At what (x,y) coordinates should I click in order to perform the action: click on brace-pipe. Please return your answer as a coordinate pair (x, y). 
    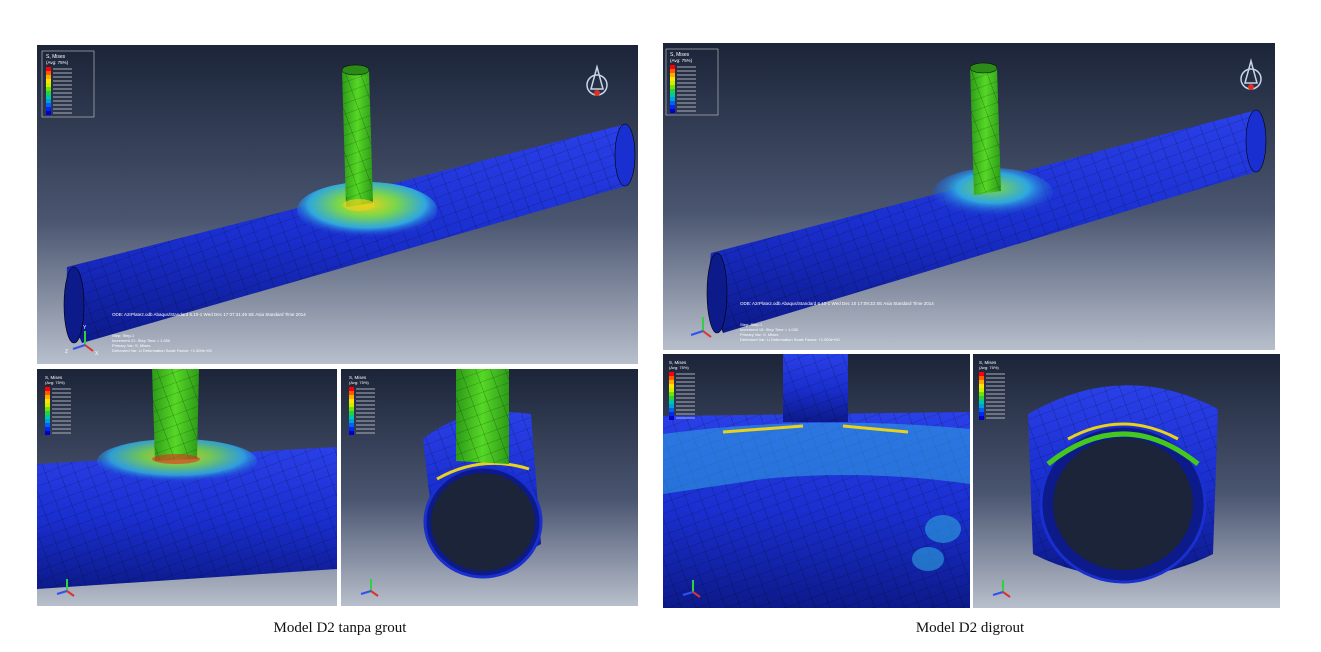
    Looking at the image, I should click on (985, 128).